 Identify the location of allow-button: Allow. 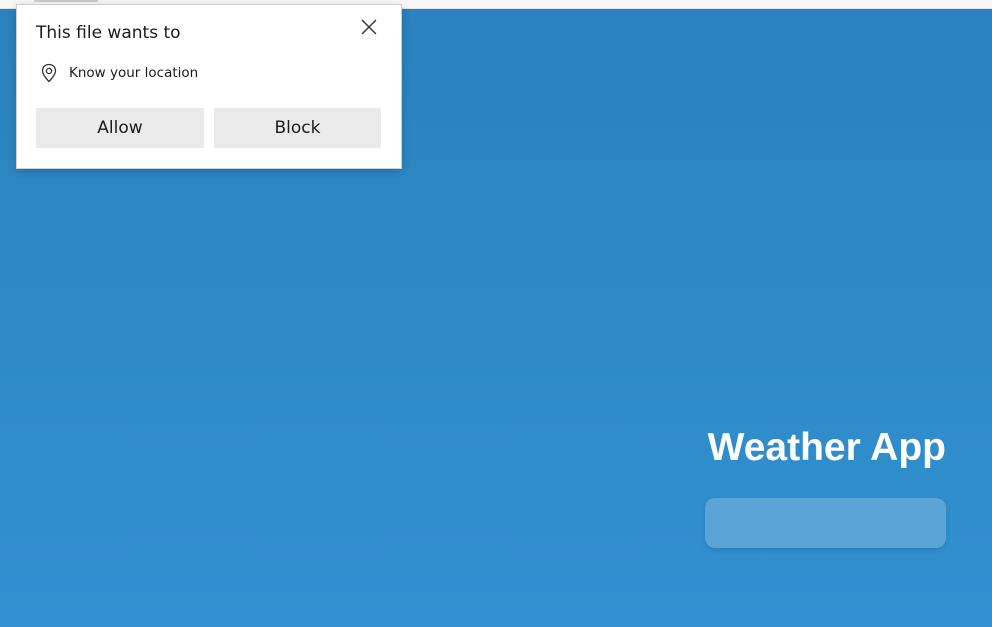
(120, 128).